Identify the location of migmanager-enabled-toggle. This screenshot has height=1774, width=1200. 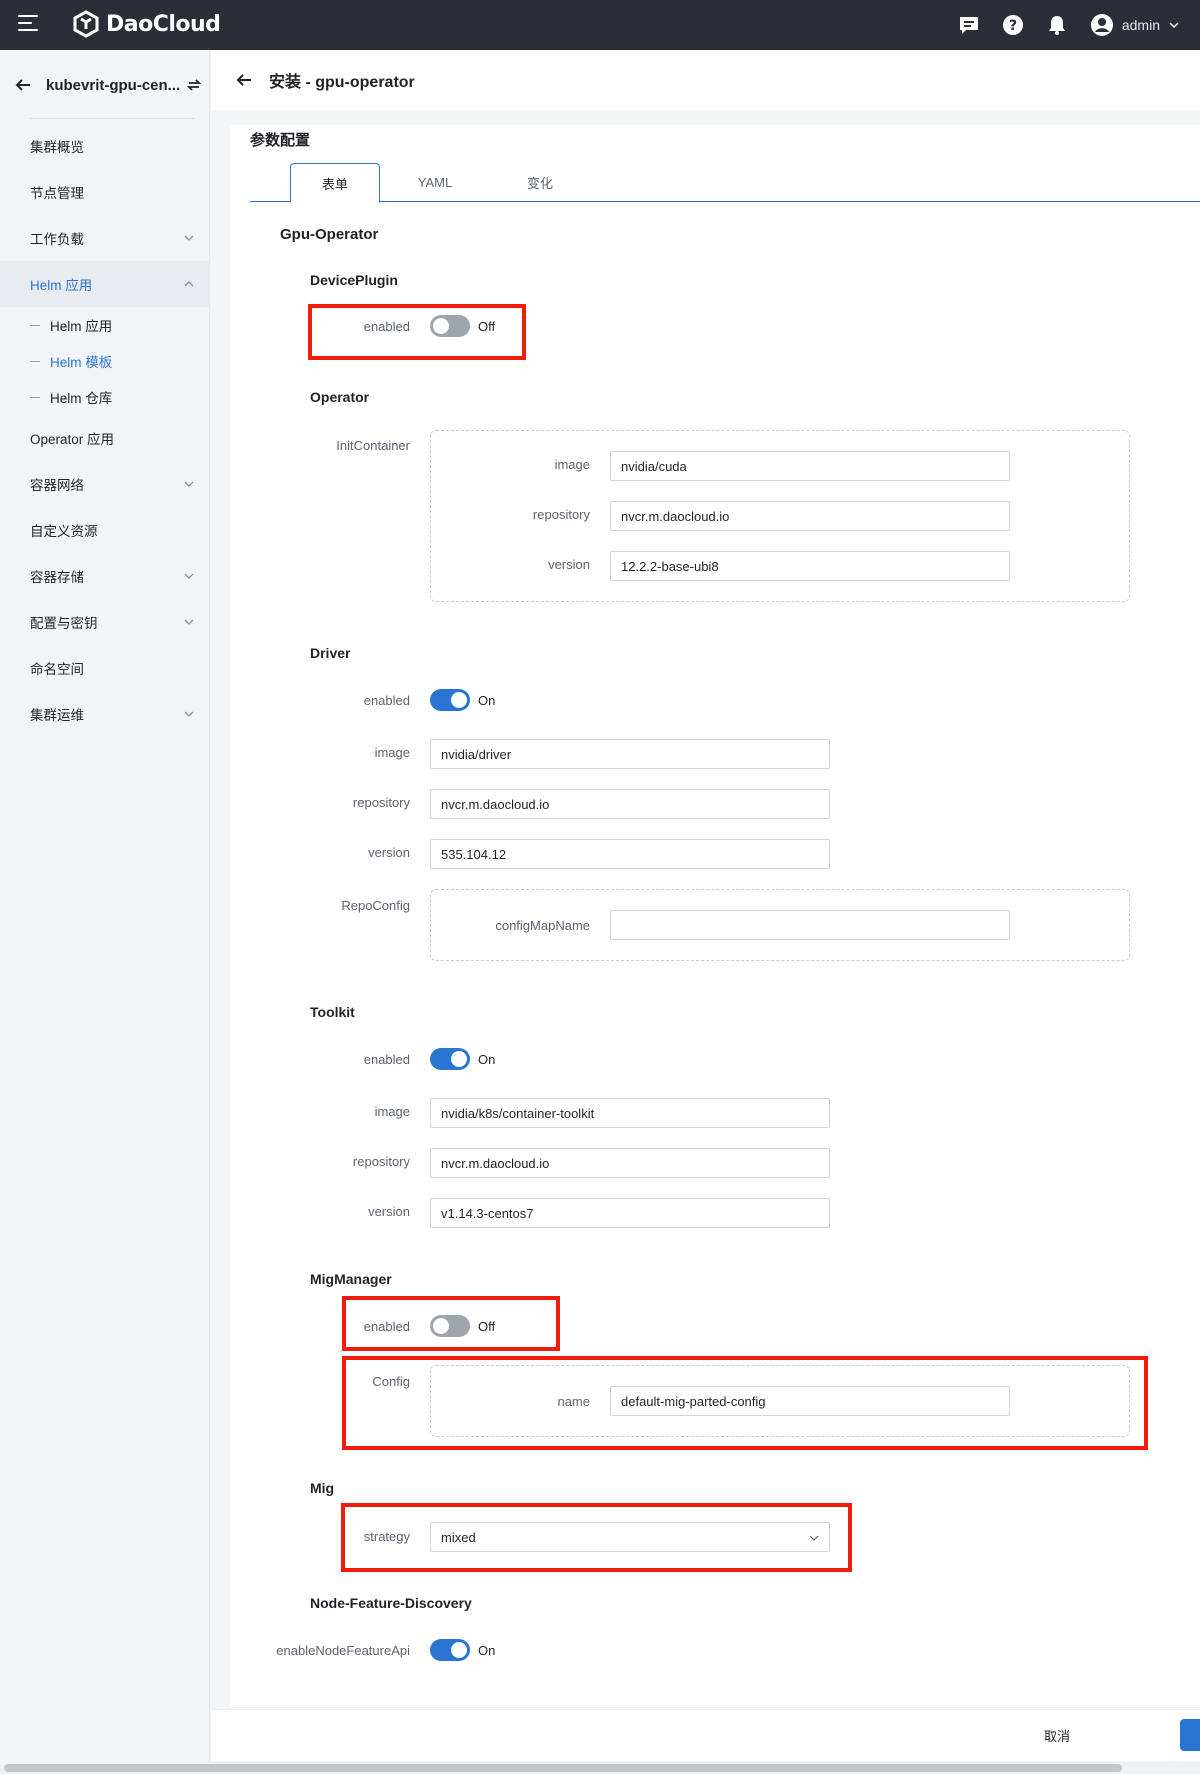
(450, 1326).